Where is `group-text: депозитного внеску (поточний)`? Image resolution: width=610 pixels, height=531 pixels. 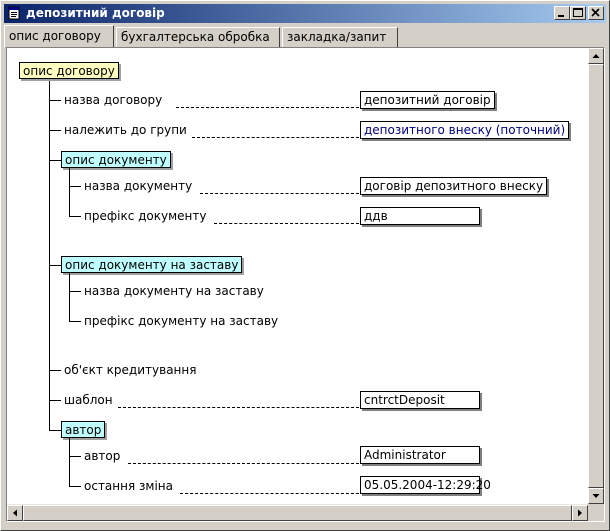 group-text: депозитного внеску (поточний) is located at coordinates (465, 130).